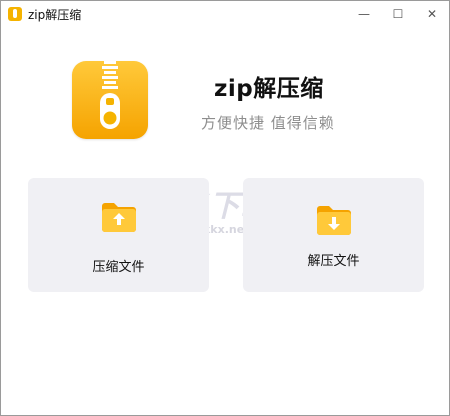 This screenshot has width=450, height=416. Describe the element at coordinates (55, 14) in the screenshot. I see `window-title: zip解压缩` at that location.